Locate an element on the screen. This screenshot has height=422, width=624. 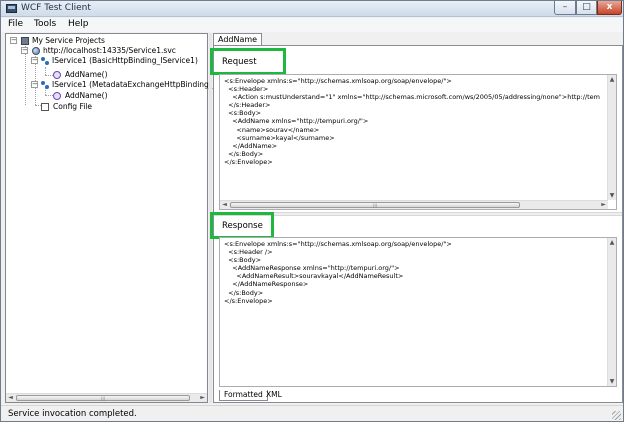
project-icon is located at coordinates (25, 41).